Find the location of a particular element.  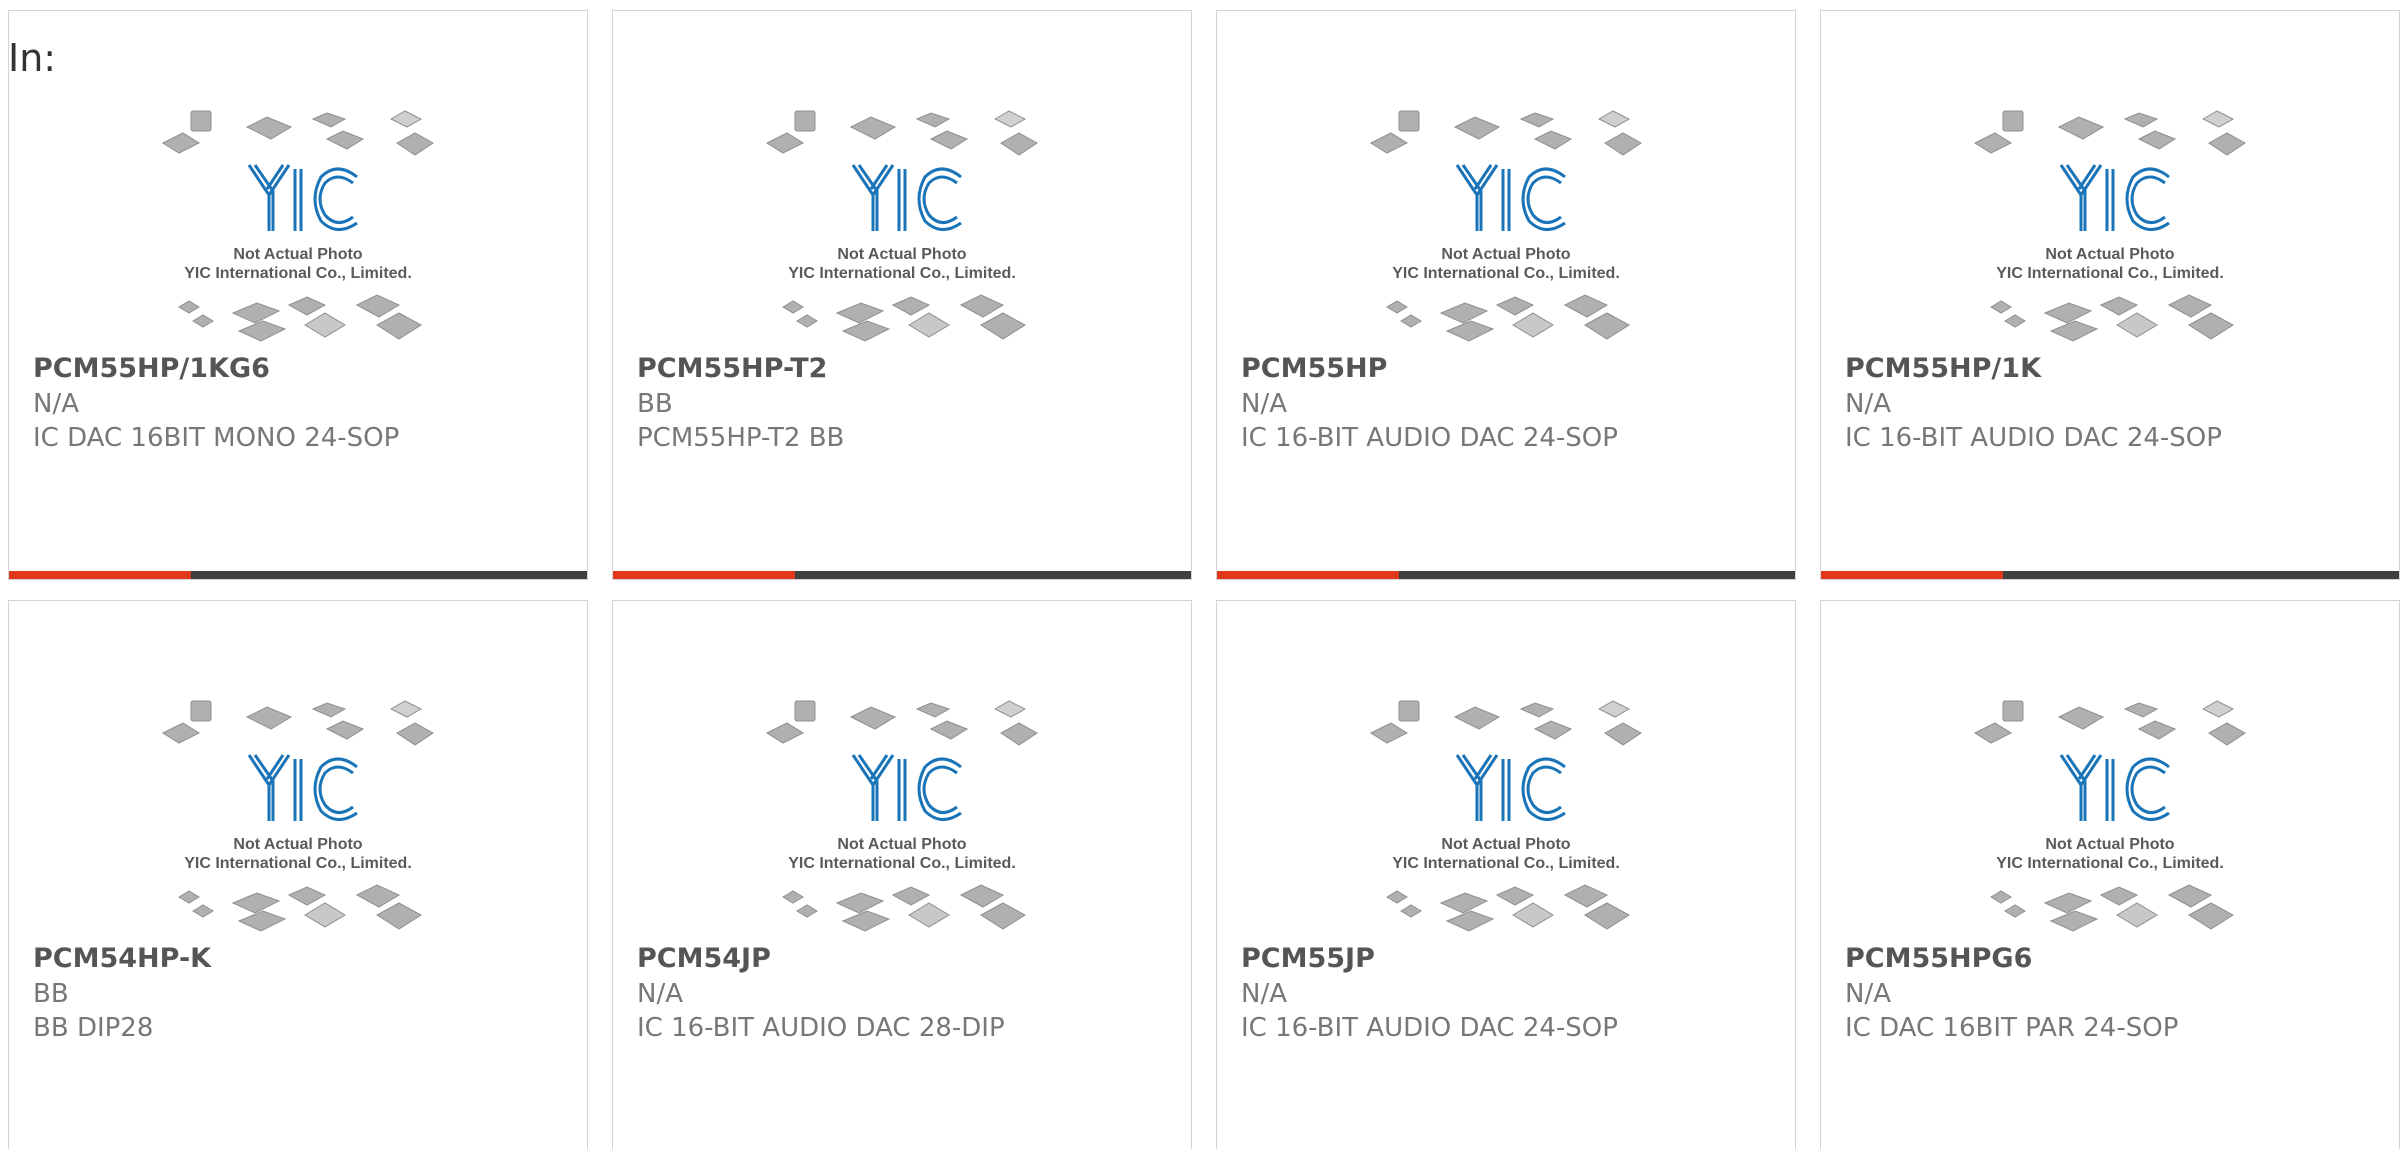

part-number: PCM54JP is located at coordinates (909, 959).